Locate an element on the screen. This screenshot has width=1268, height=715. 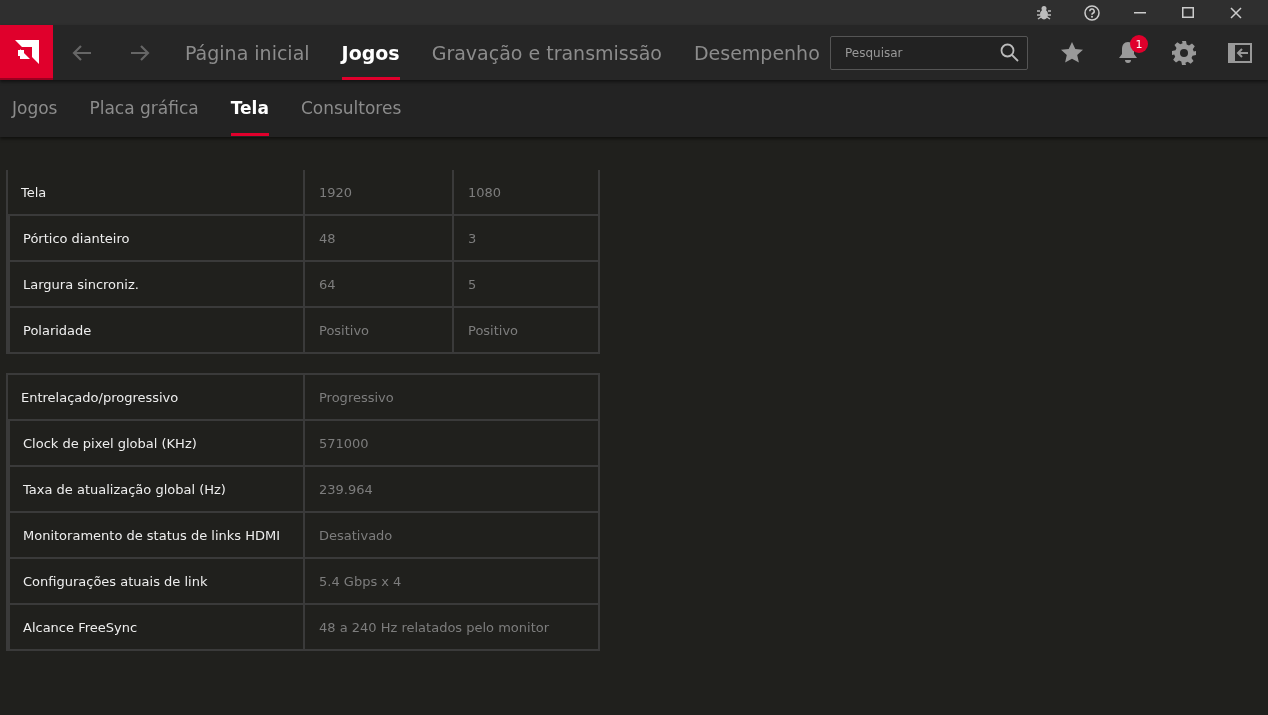
close-icon is located at coordinates (1236, 12).